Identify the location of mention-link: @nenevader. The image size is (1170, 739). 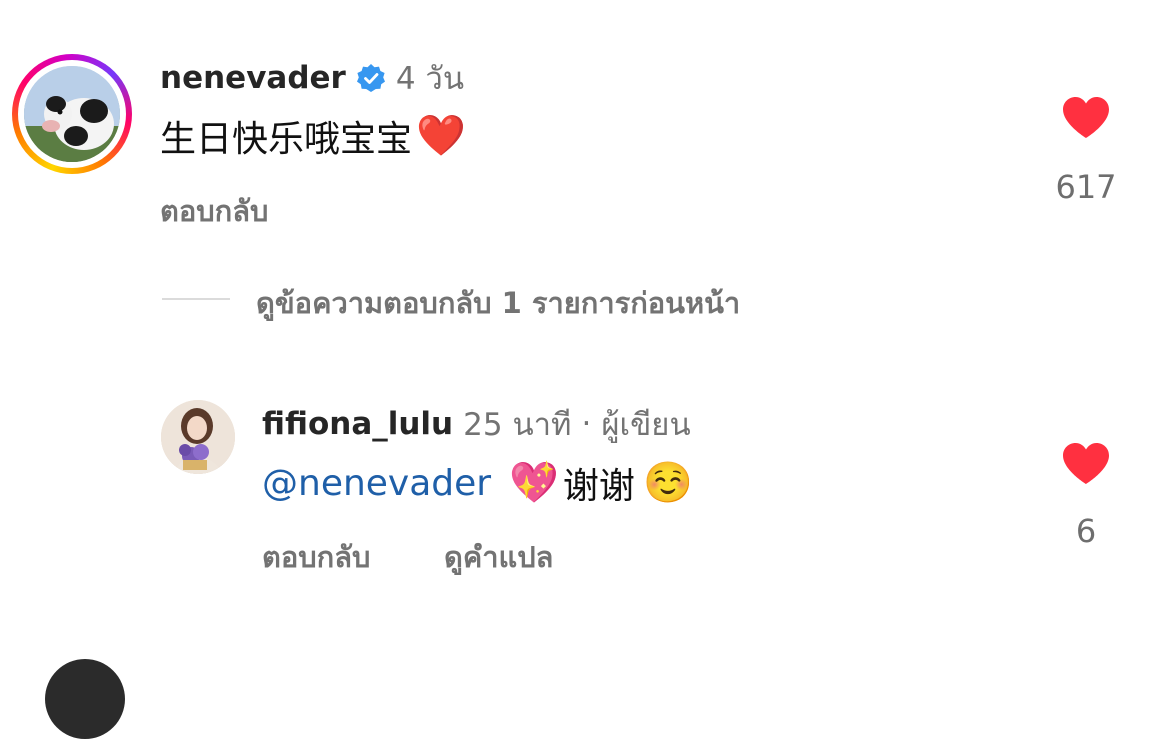
(376, 483).